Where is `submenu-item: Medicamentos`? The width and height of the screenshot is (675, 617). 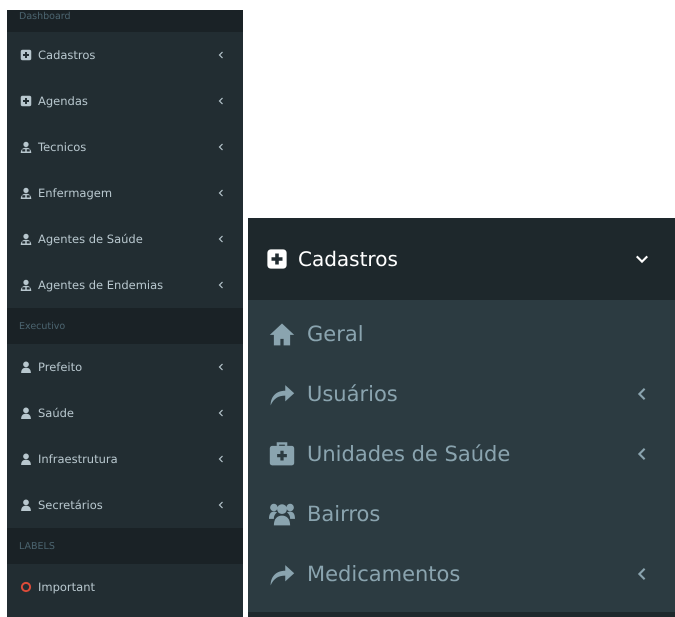 submenu-item: Medicamentos is located at coordinates (461, 574).